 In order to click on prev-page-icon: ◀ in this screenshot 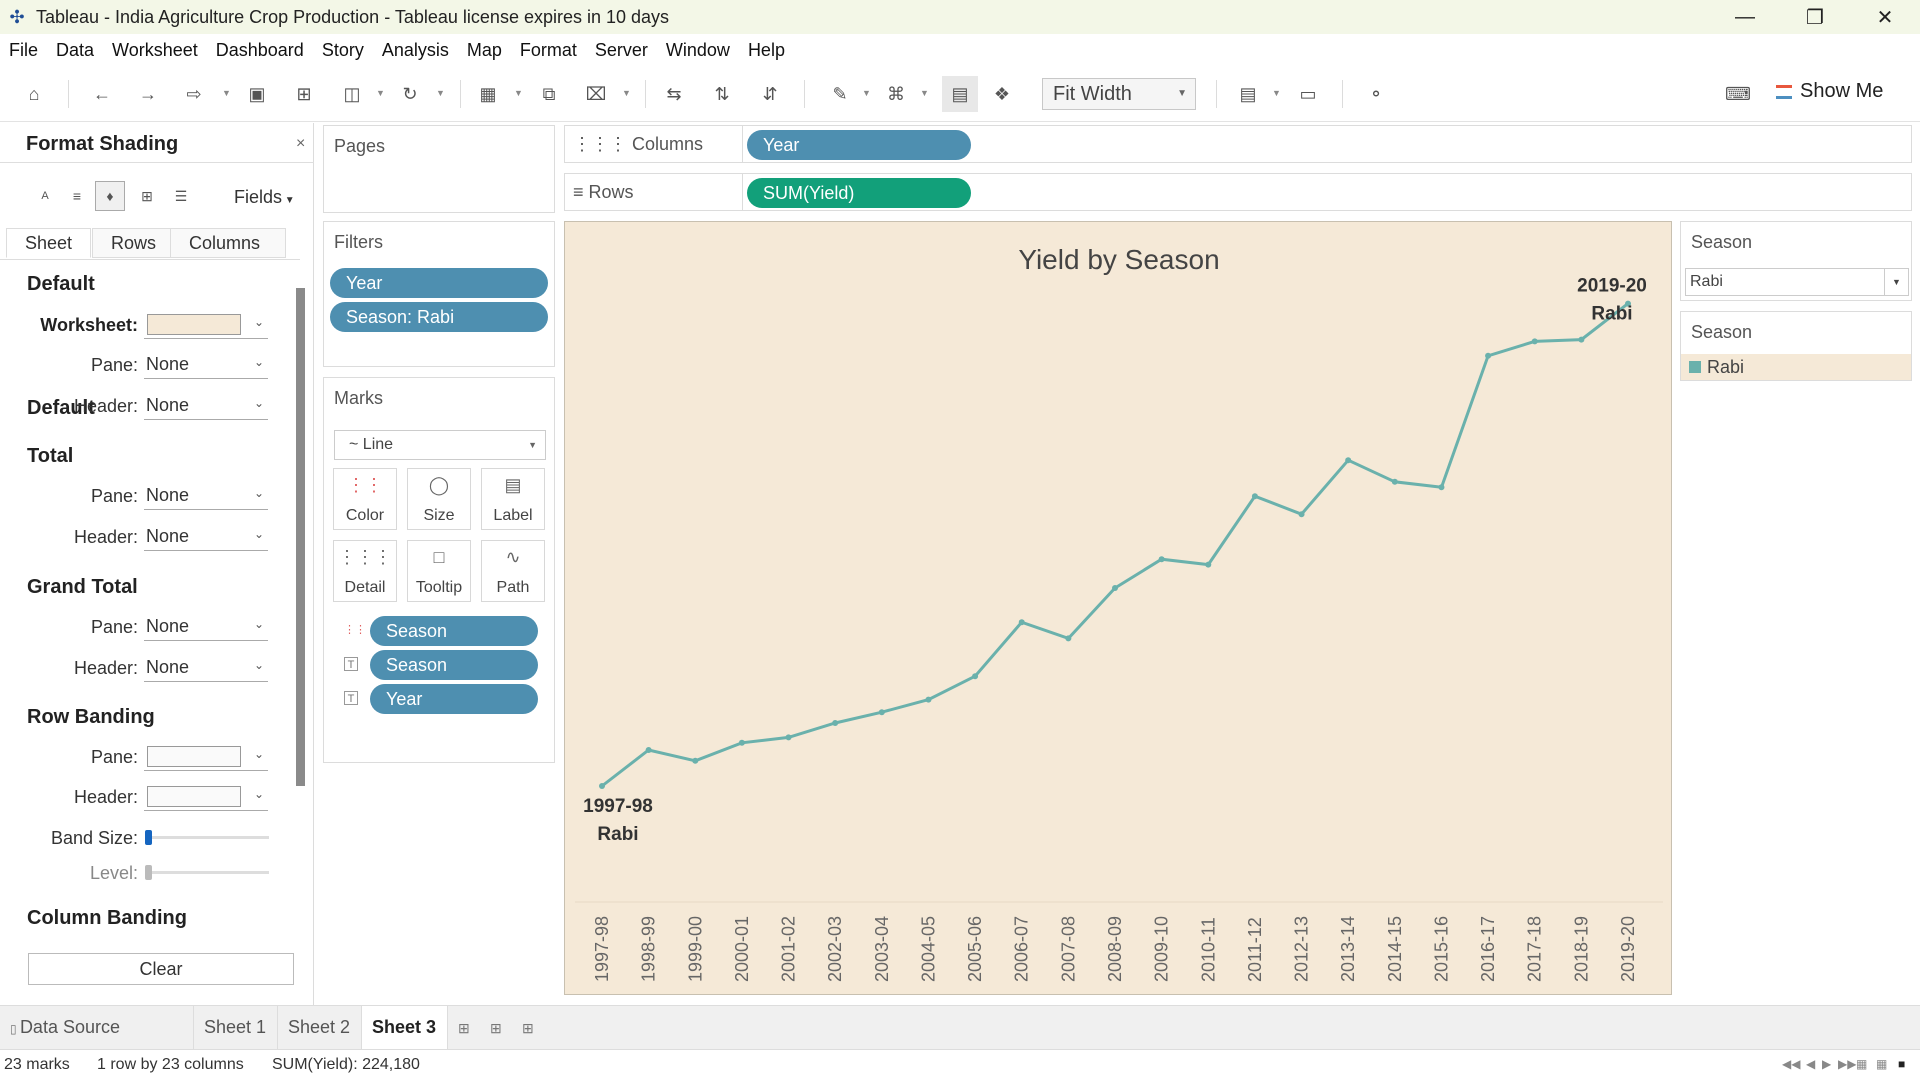, I will do `click(1810, 1064)`.